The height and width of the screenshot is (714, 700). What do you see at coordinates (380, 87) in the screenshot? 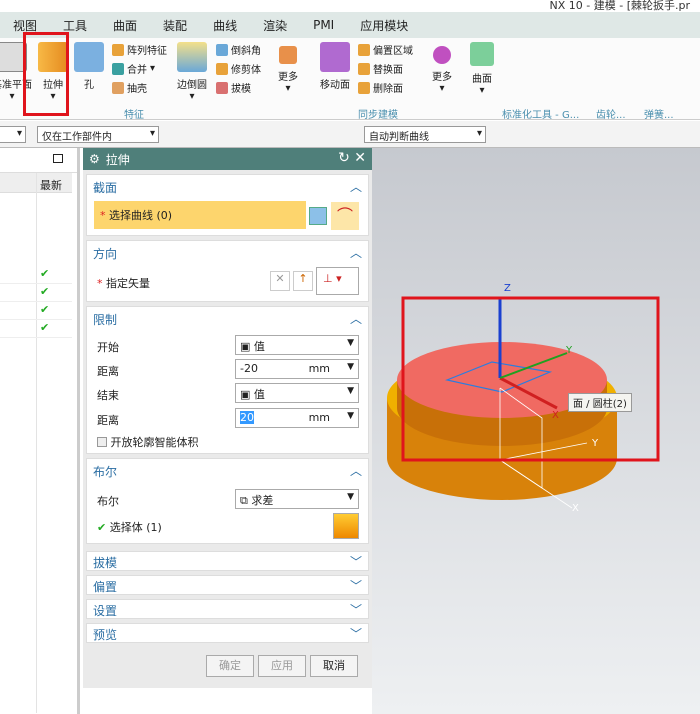
I see `delete-face-button: 删除面` at bounding box center [380, 87].